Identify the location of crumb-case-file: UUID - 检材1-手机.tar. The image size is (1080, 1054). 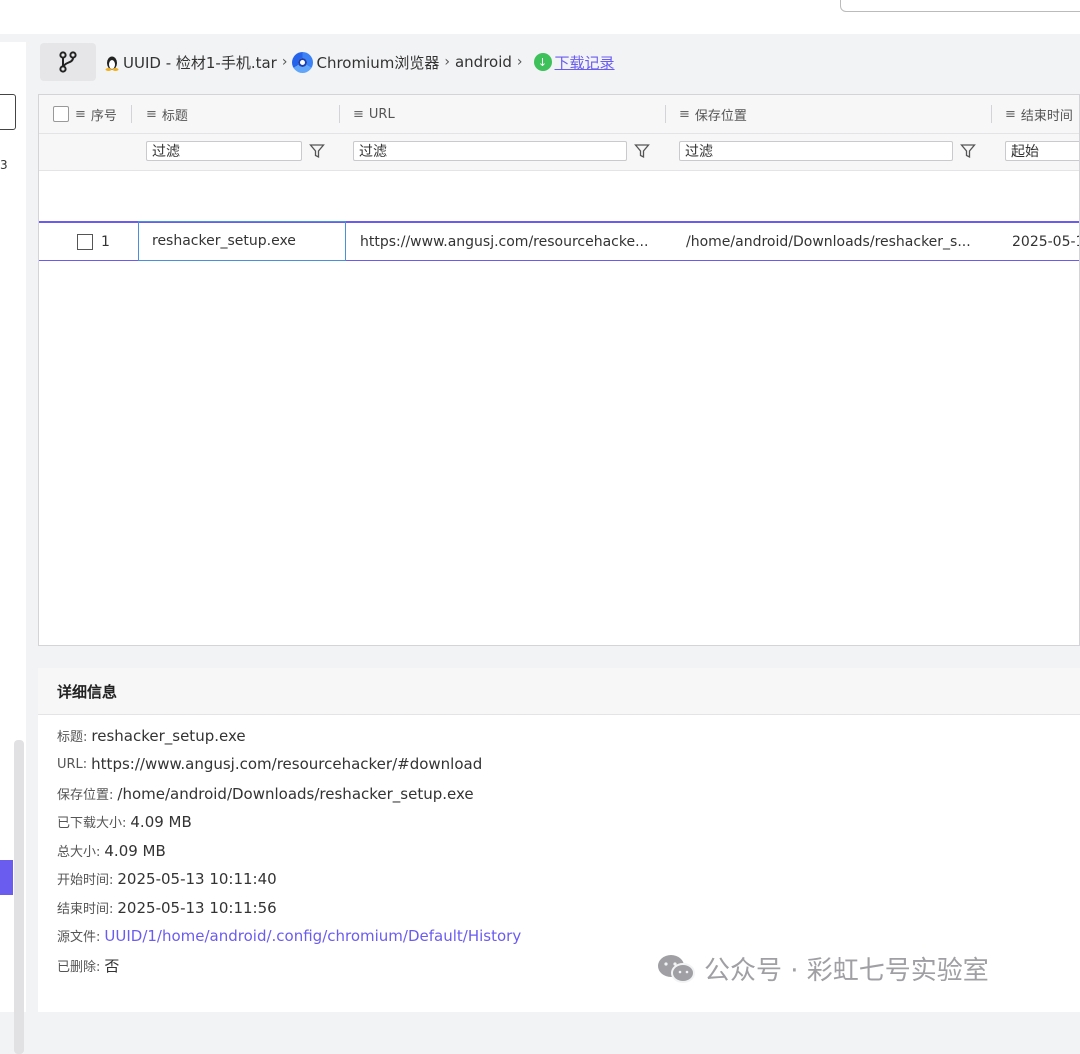
(190, 62).